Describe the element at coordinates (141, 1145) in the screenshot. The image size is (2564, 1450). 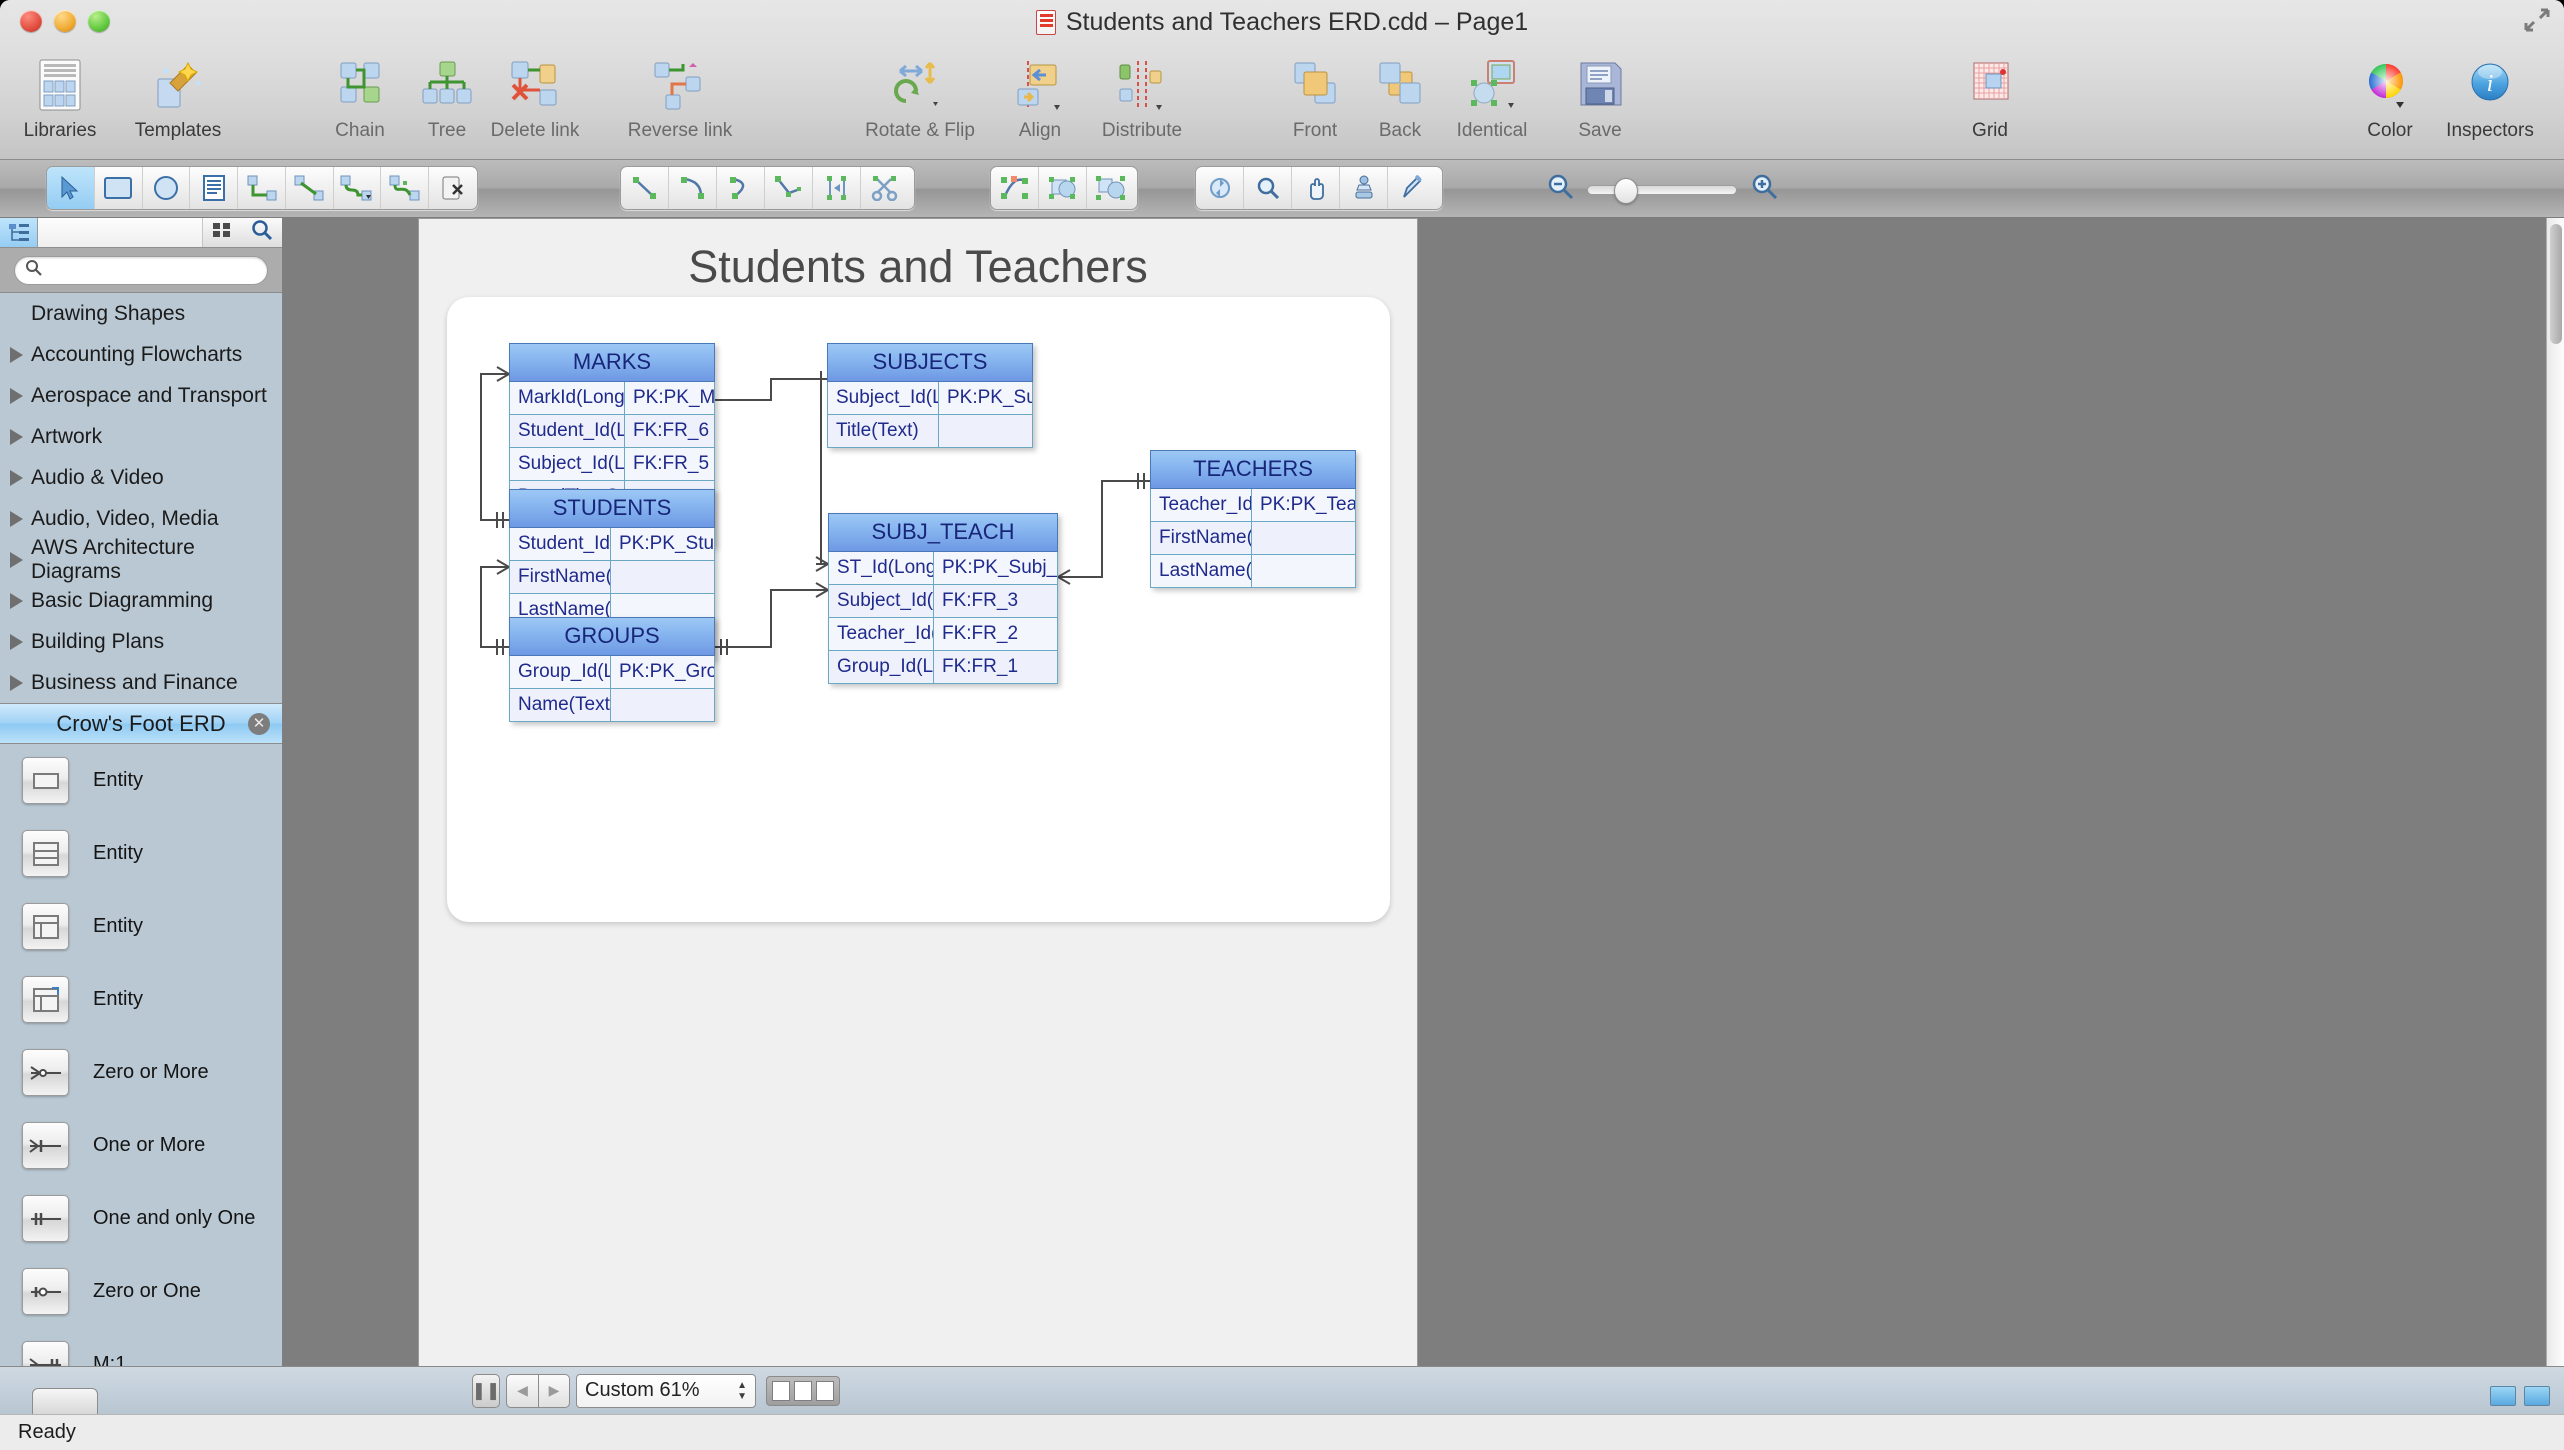
I see `shape-item-one-or-more: One or More` at that location.